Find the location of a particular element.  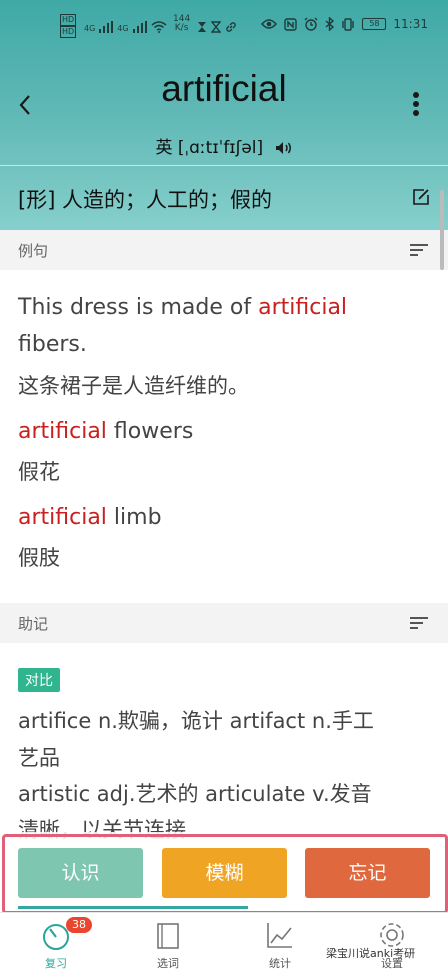

bottom-tab-bar: 38 复习 选词 统计 设置 is located at coordinates (224, 941).